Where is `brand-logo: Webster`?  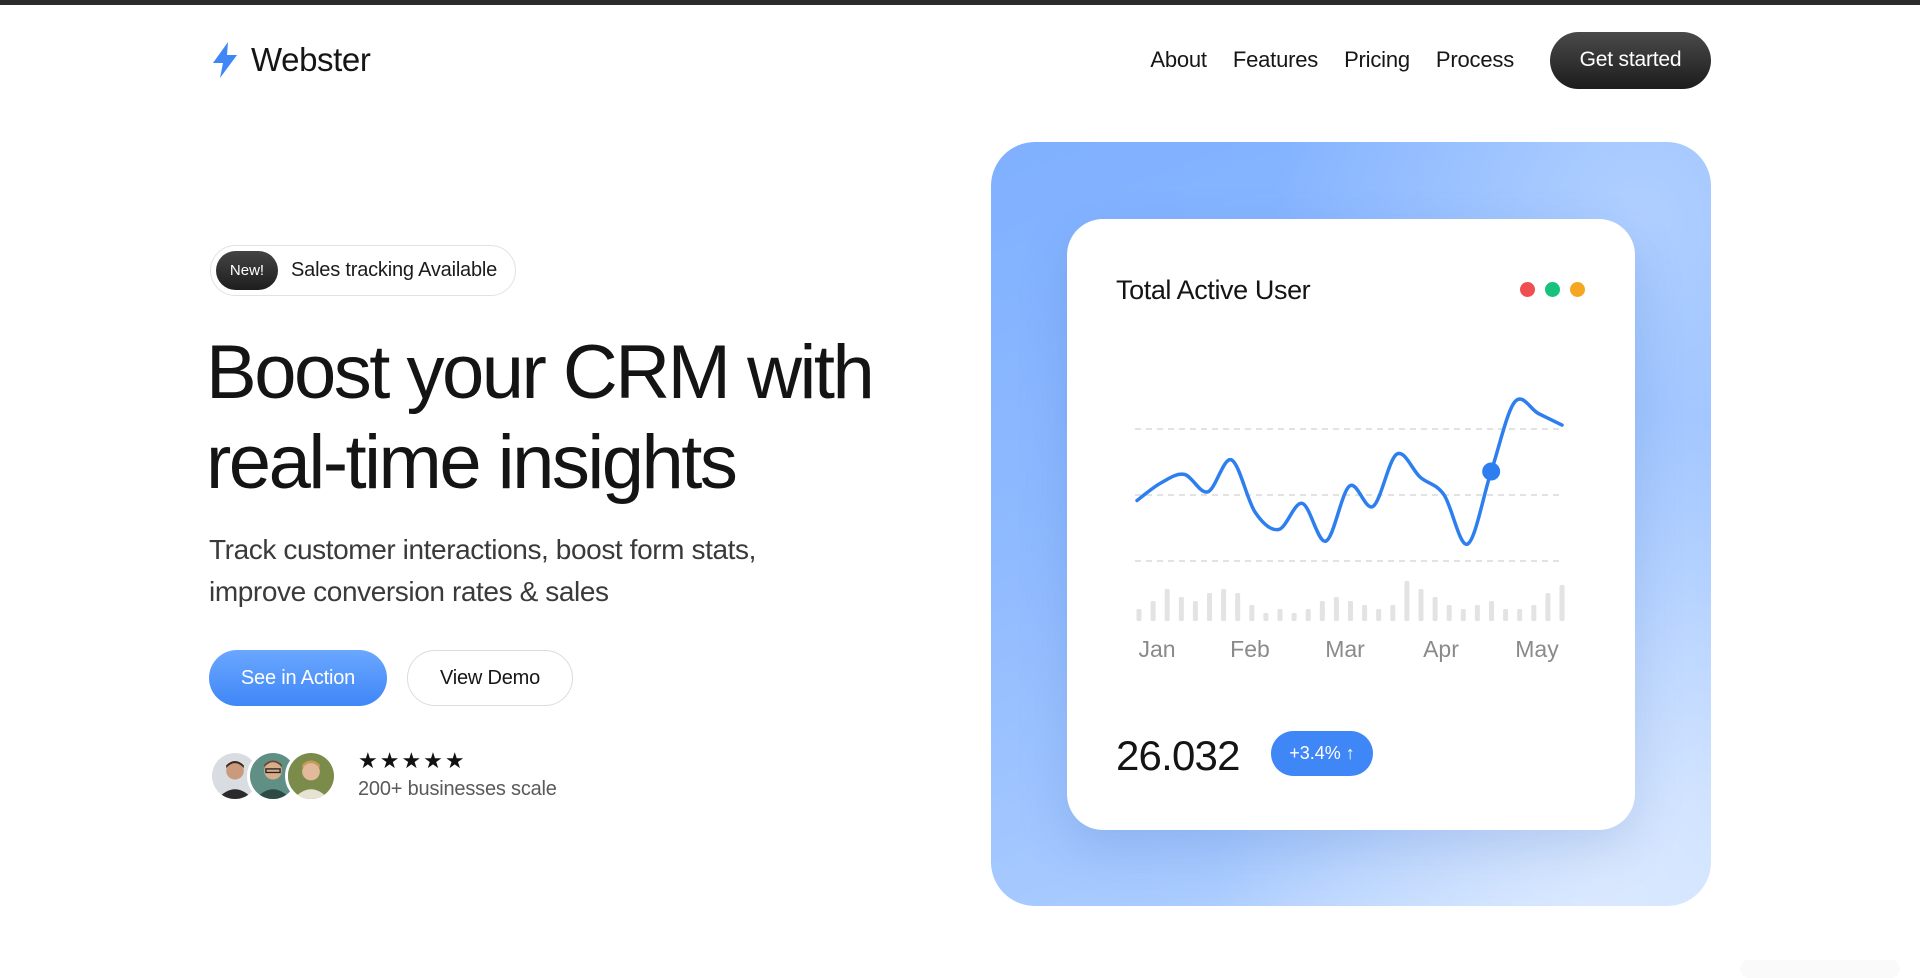 brand-logo: Webster is located at coordinates (290, 60).